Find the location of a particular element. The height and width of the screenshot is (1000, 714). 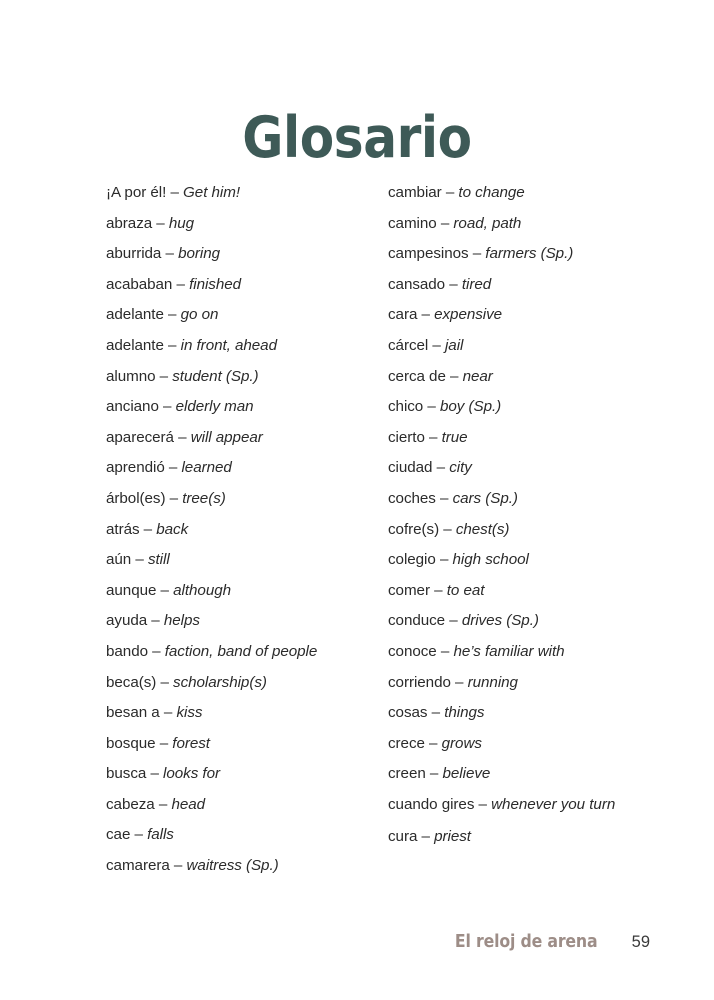

glossary-definition: to eat is located at coordinates (465, 590).